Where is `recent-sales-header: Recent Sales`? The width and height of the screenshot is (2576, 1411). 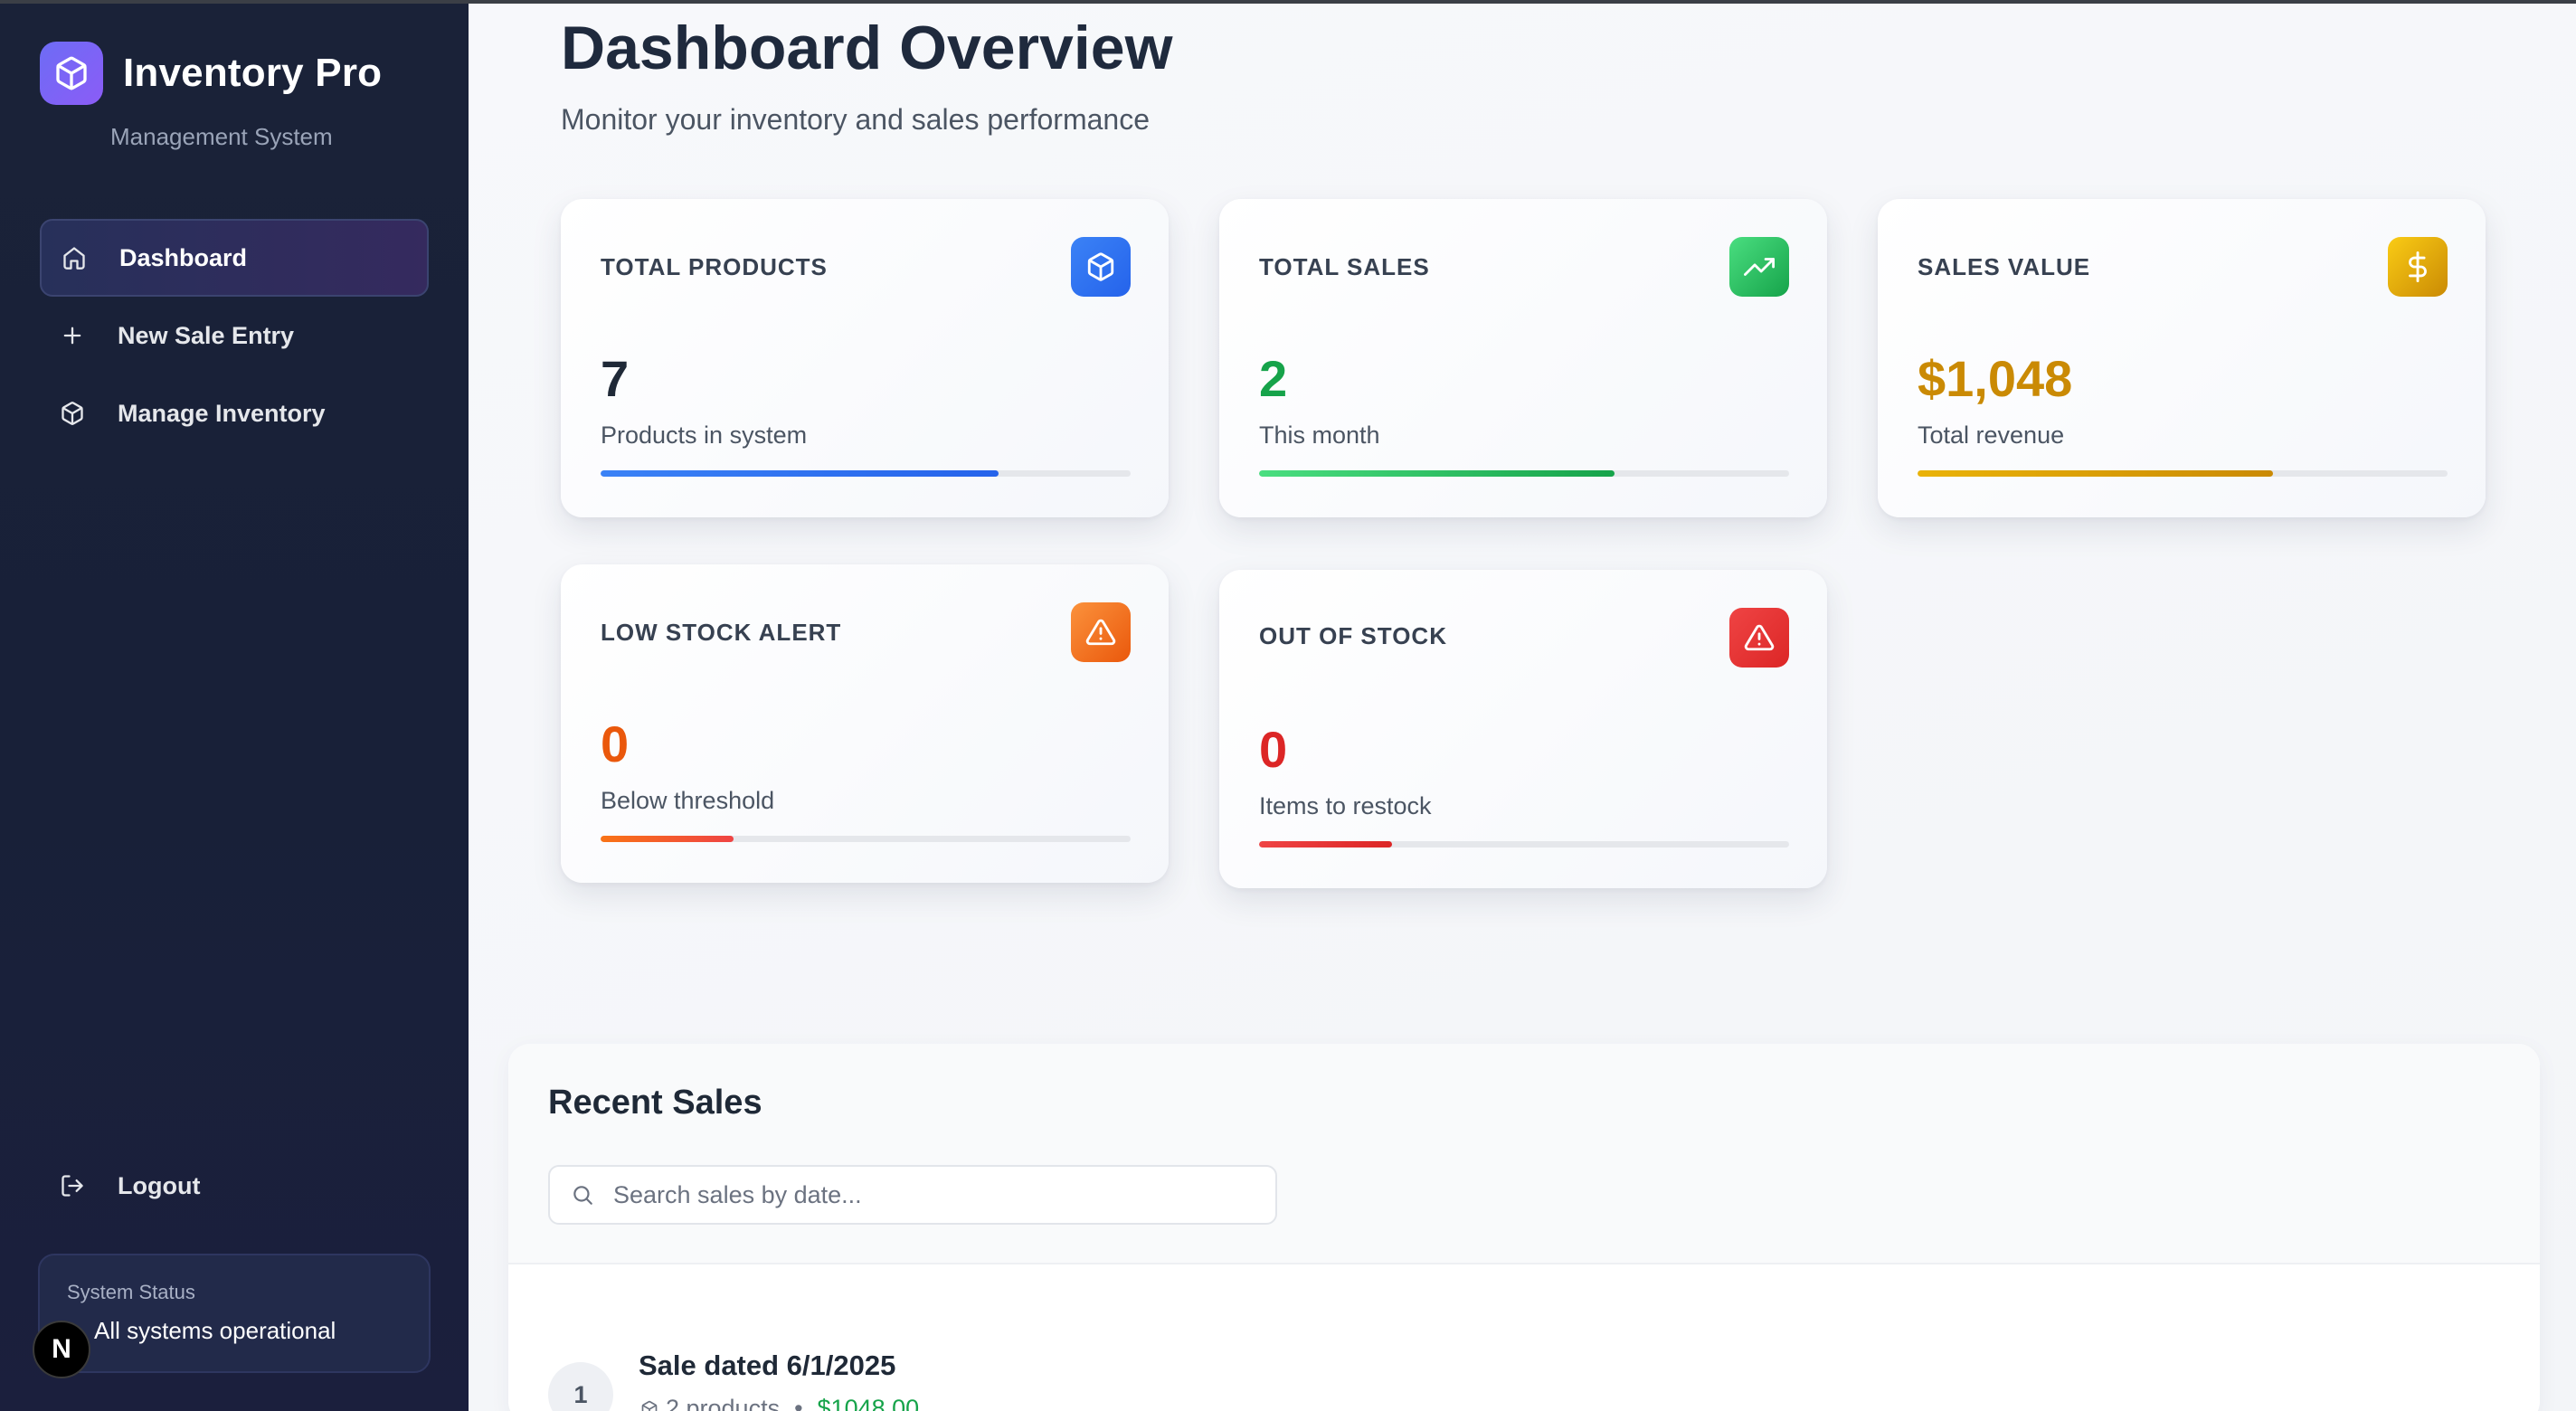 recent-sales-header: Recent Sales is located at coordinates (1524, 1154).